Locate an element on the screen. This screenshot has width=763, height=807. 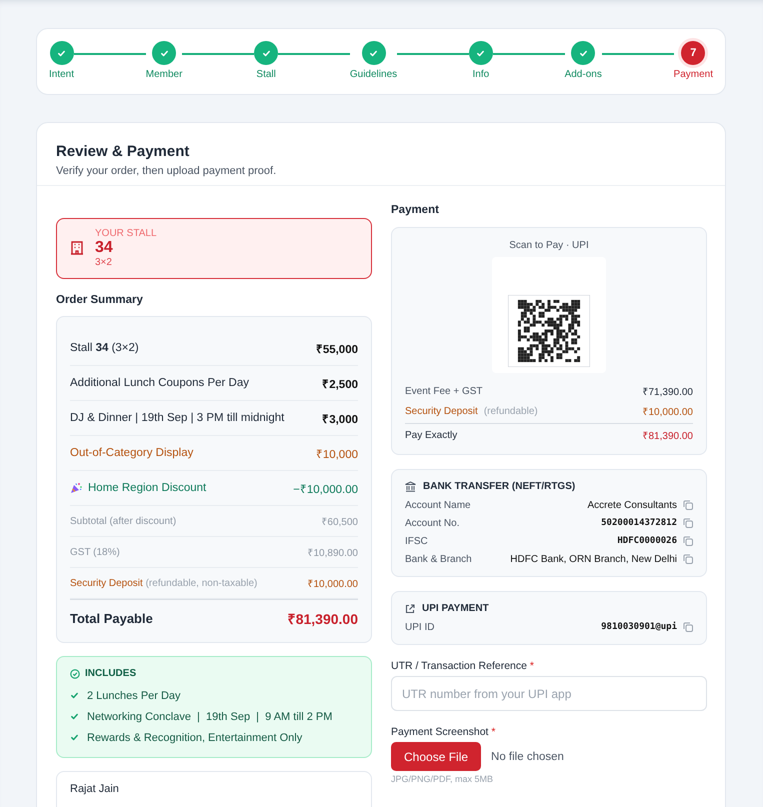
payment-amount: ₹81,390.00 is located at coordinates (667, 436).